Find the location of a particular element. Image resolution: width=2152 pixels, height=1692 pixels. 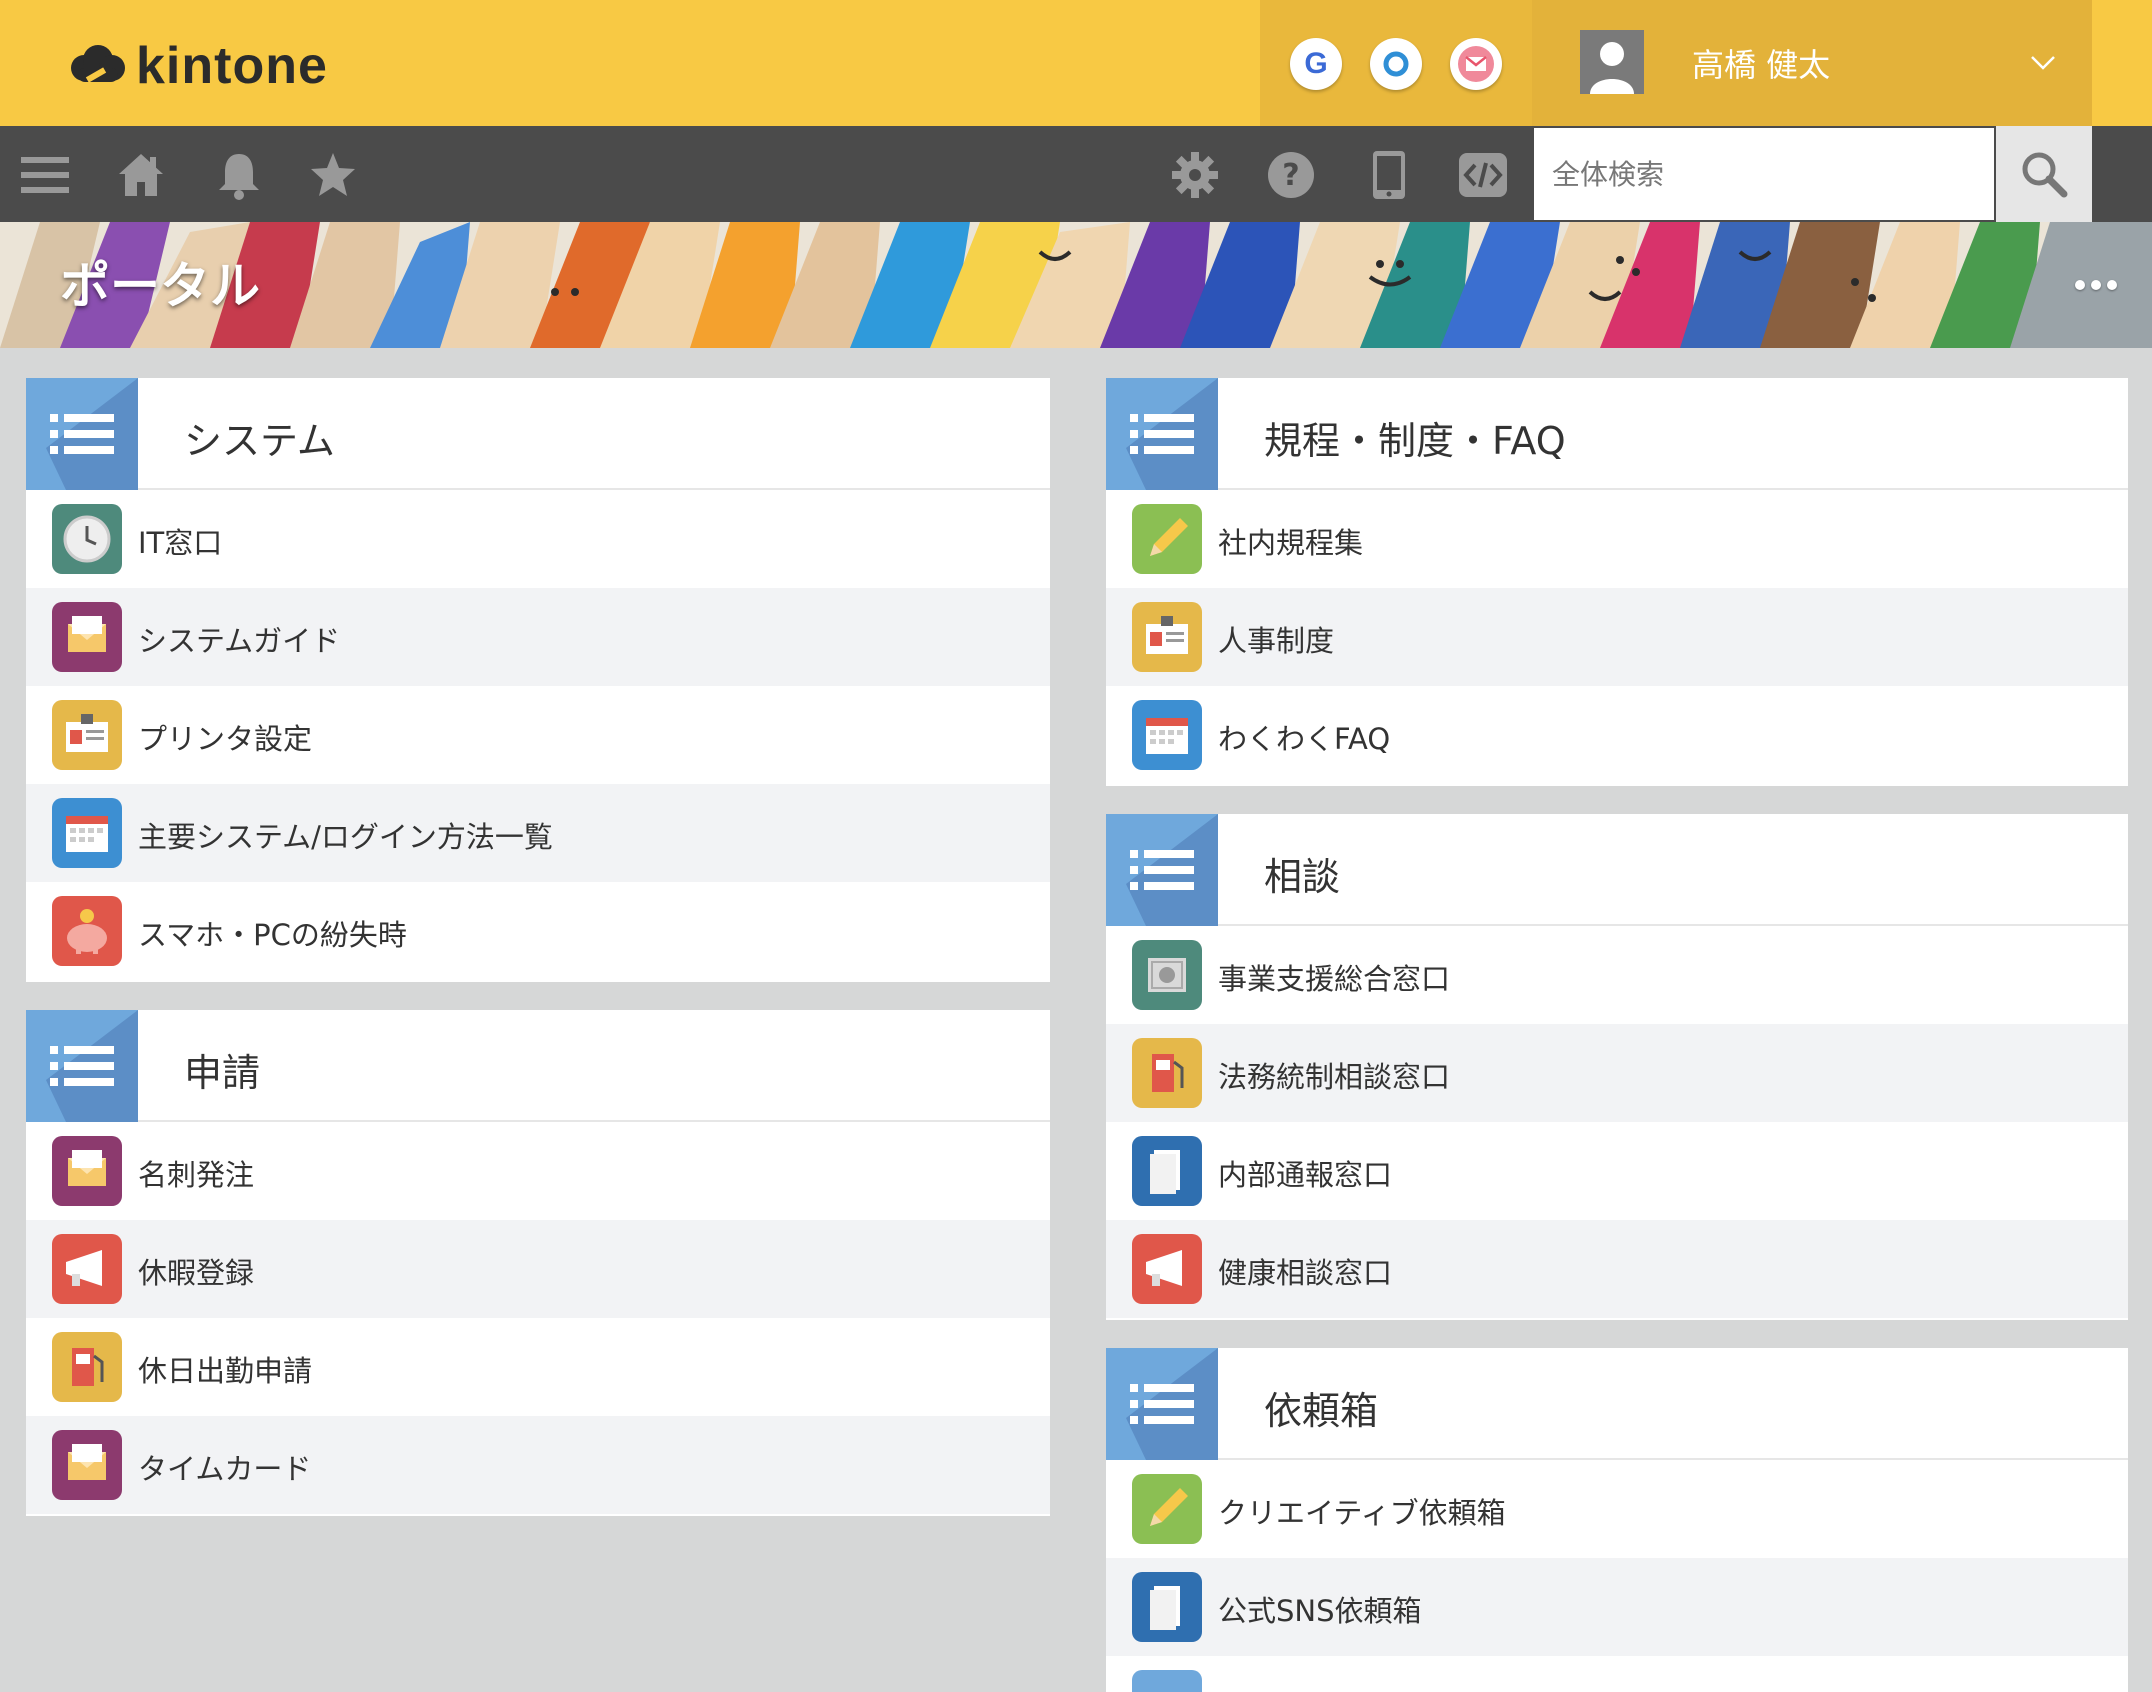

search-icon is located at coordinates (2045, 175).